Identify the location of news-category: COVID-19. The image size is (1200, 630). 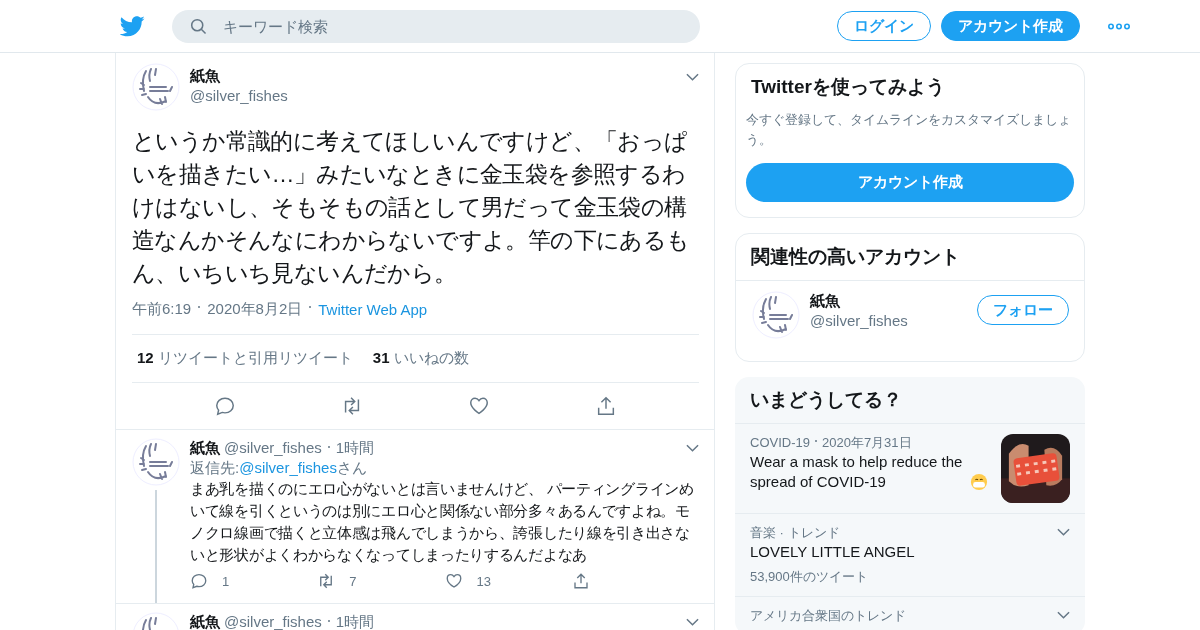
(780, 443).